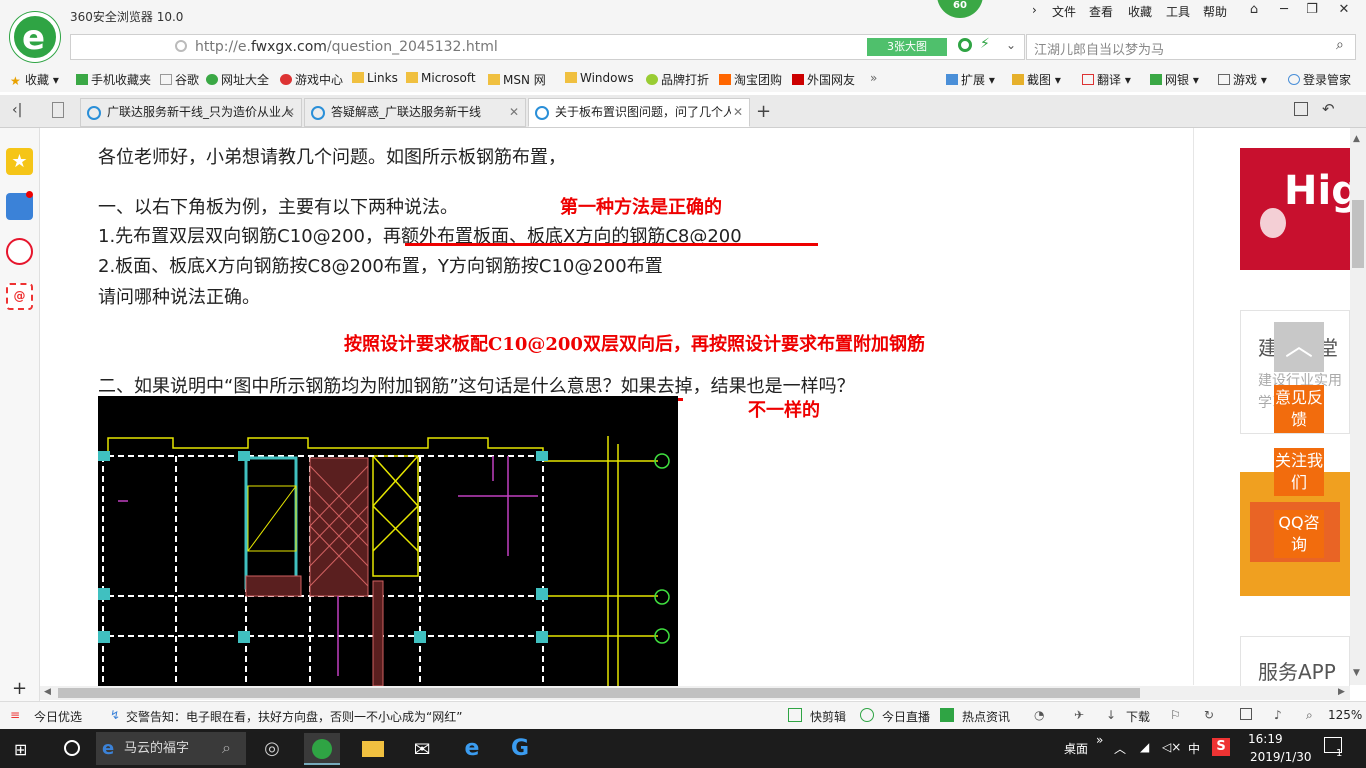 The image size is (1366, 768). Describe the element at coordinates (520, 749) in the screenshot. I see `taskbar-app-g-icon: G` at that location.